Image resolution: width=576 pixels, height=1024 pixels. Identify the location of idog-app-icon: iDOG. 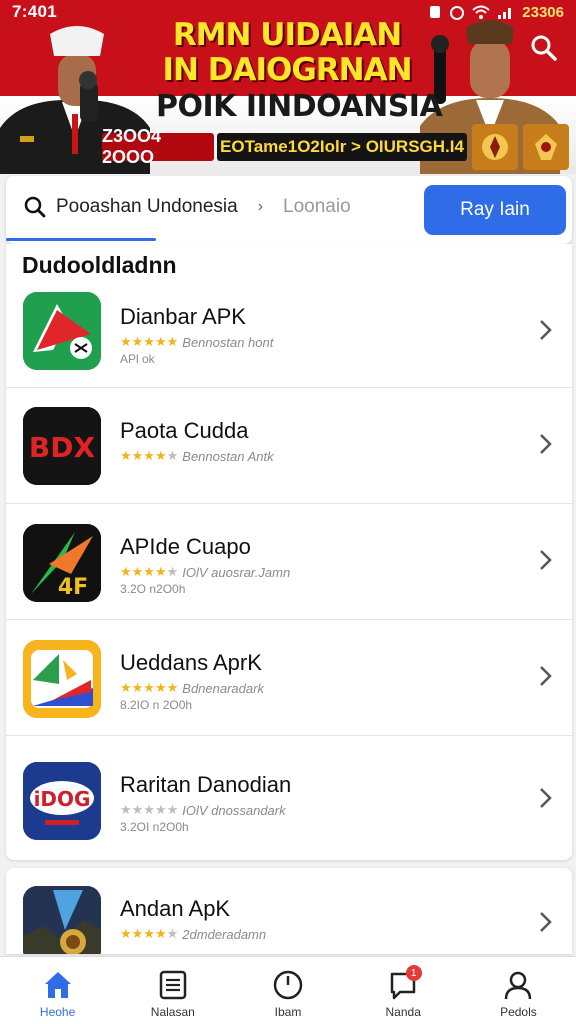
(62, 801).